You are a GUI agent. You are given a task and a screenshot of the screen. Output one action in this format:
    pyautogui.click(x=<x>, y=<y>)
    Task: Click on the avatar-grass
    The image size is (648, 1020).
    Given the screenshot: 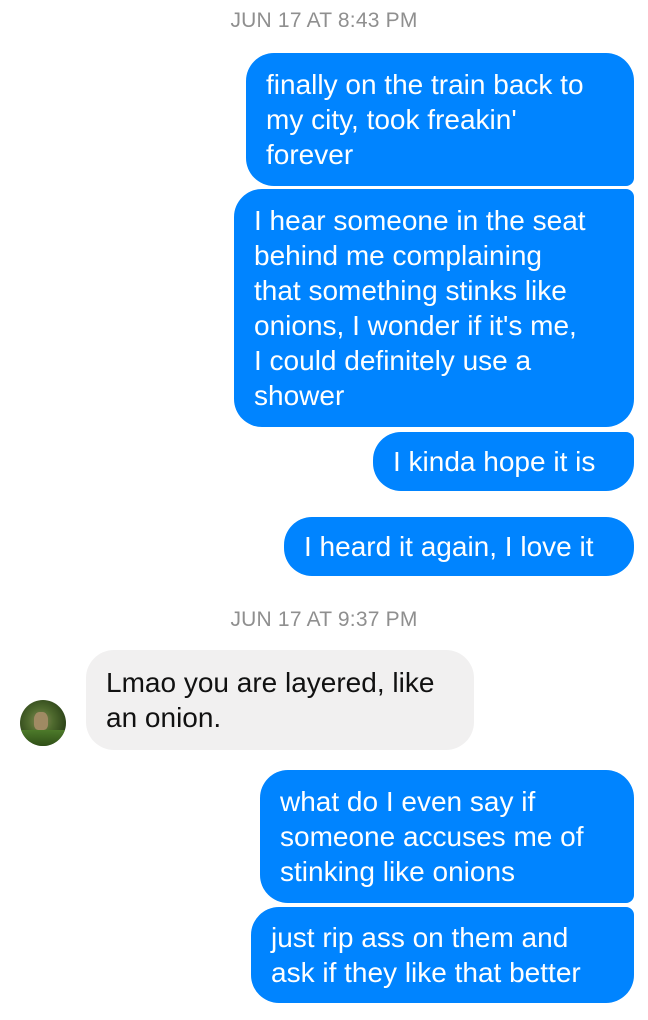 What is the action you would take?
    pyautogui.click(x=43, y=738)
    